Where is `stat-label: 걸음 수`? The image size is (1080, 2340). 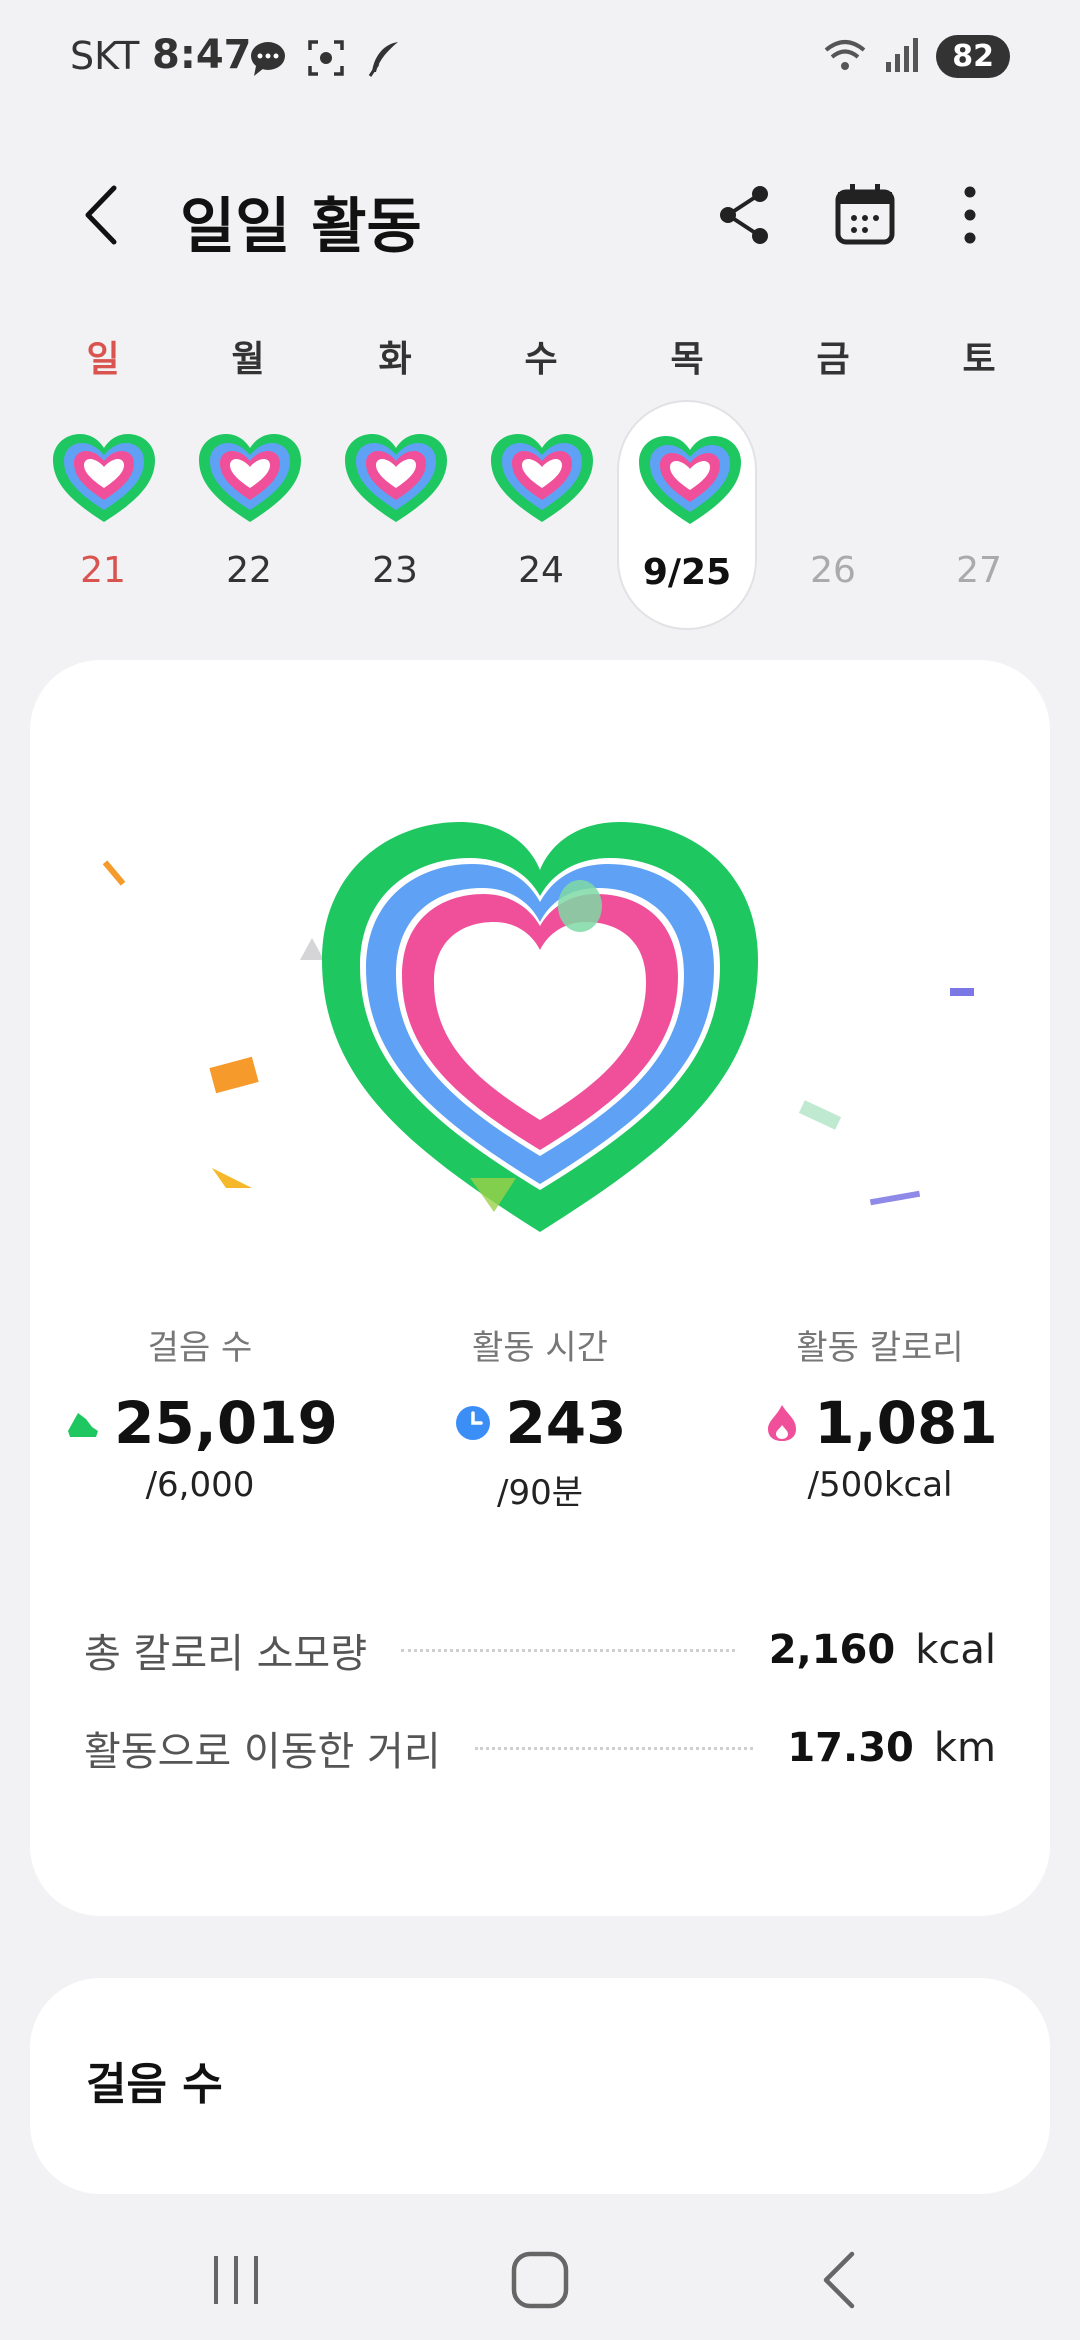
stat-label: 걸음 수 is located at coordinates (200, 1348).